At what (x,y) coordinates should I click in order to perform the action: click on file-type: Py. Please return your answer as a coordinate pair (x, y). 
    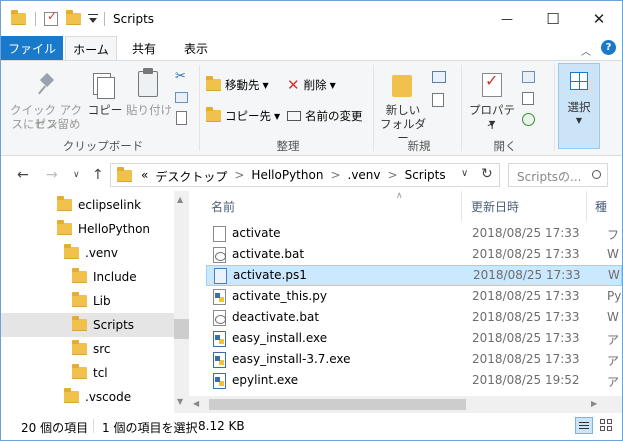
    Looking at the image, I should click on (614, 296).